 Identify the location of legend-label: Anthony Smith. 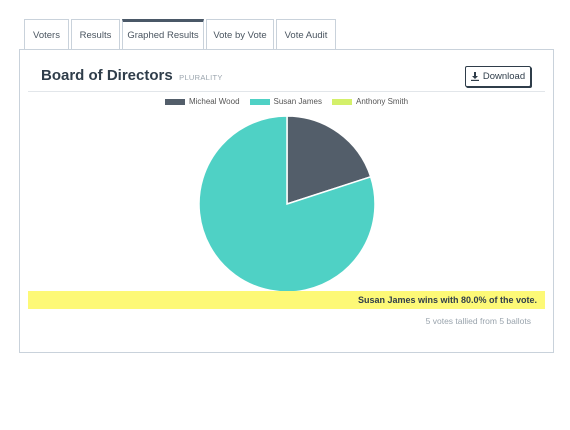
(382, 101).